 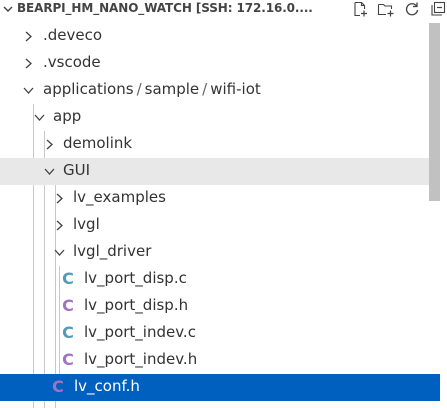 I want to click on tree-item-demolink: demolink, so click(x=220, y=144).